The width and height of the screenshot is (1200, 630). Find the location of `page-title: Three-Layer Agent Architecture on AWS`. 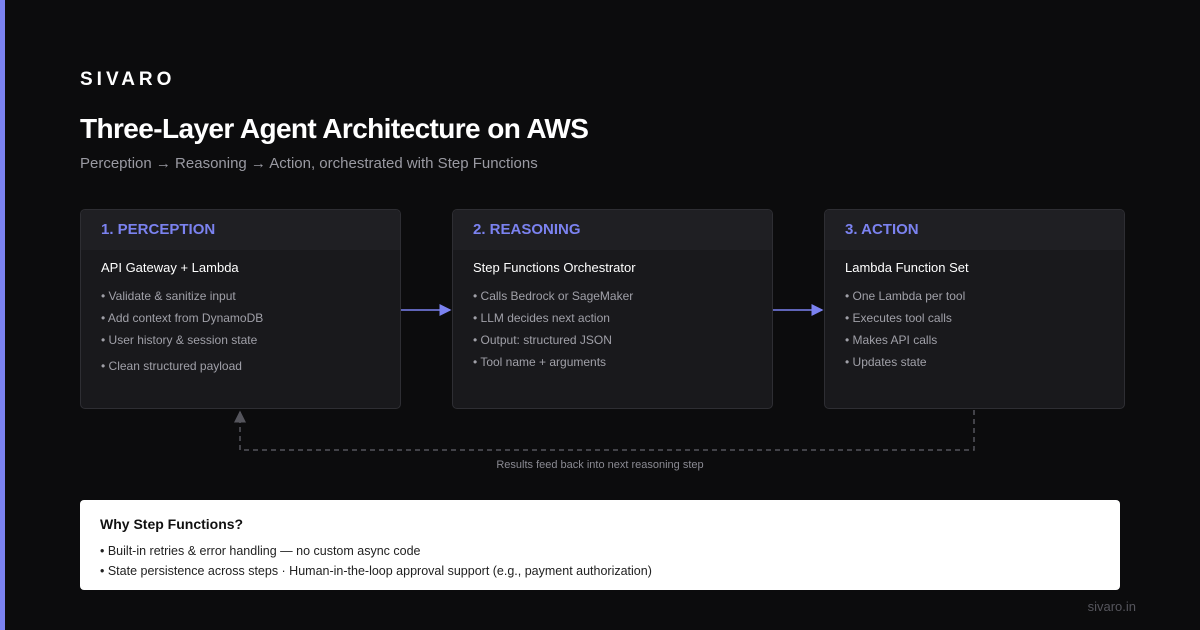

page-title: Three-Layer Agent Architecture on AWS is located at coordinates (334, 128).